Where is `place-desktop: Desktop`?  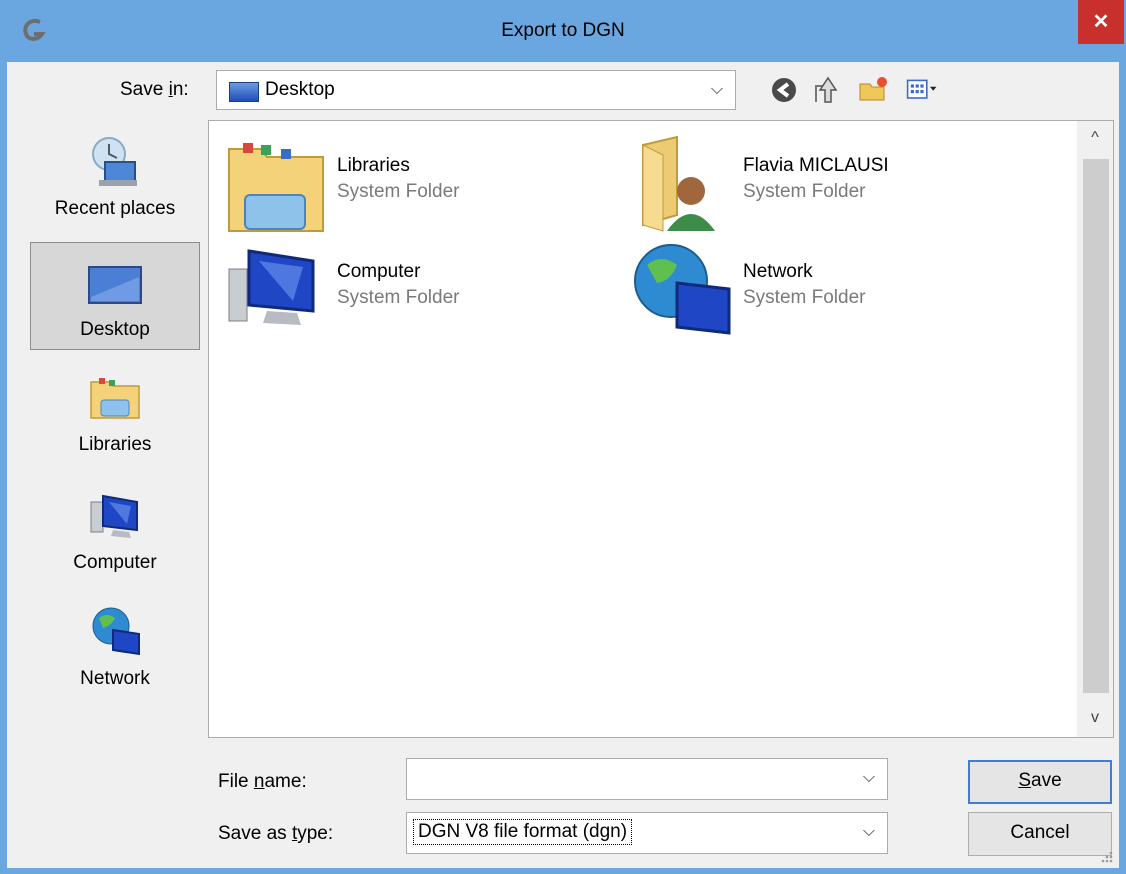 place-desktop: Desktop is located at coordinates (115, 296).